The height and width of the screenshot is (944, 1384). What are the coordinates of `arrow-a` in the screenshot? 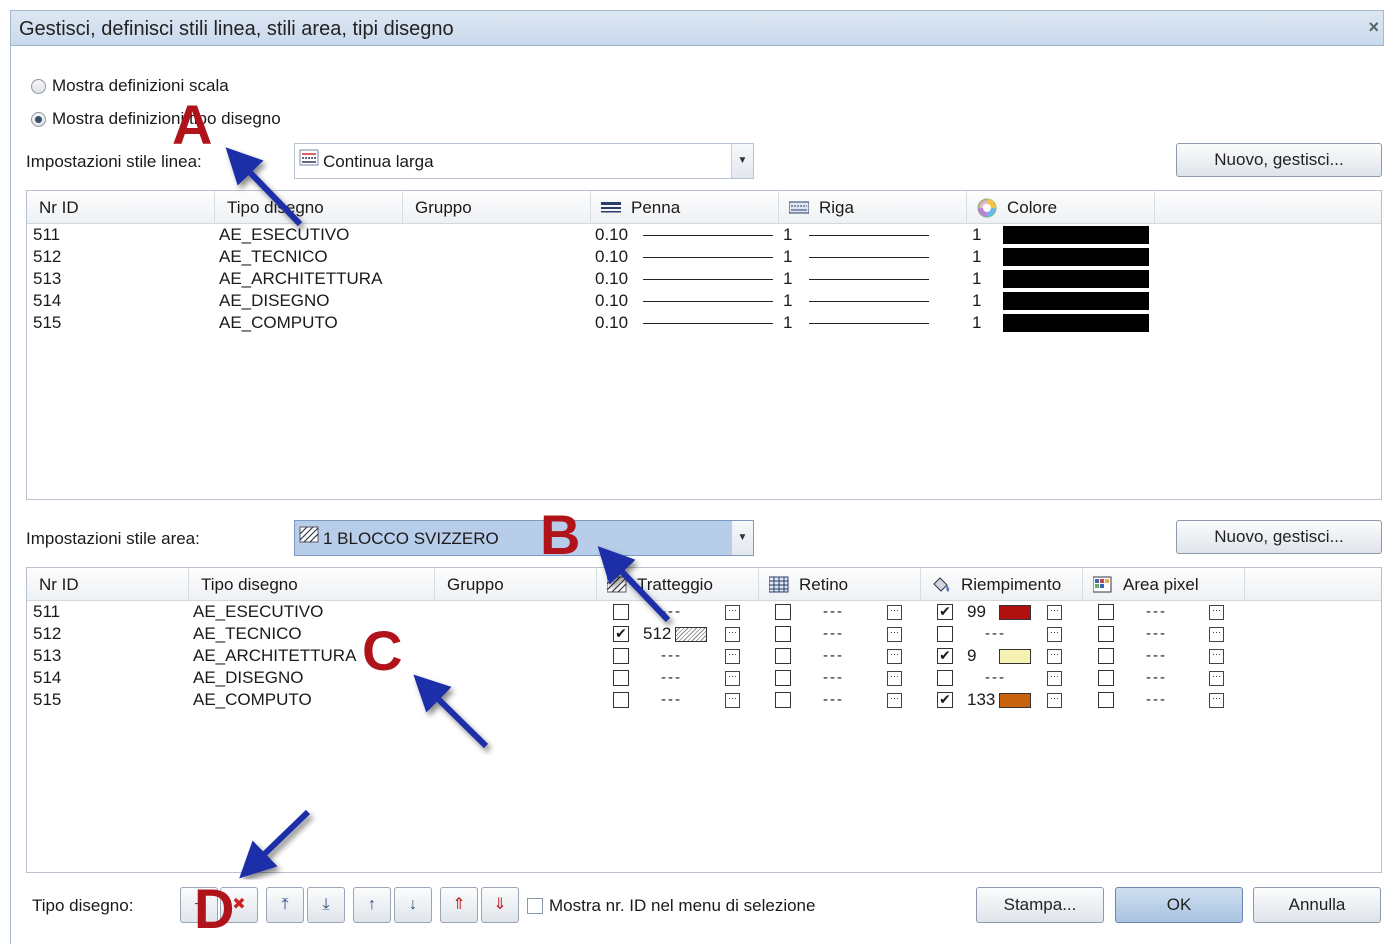 It's located at (264, 187).